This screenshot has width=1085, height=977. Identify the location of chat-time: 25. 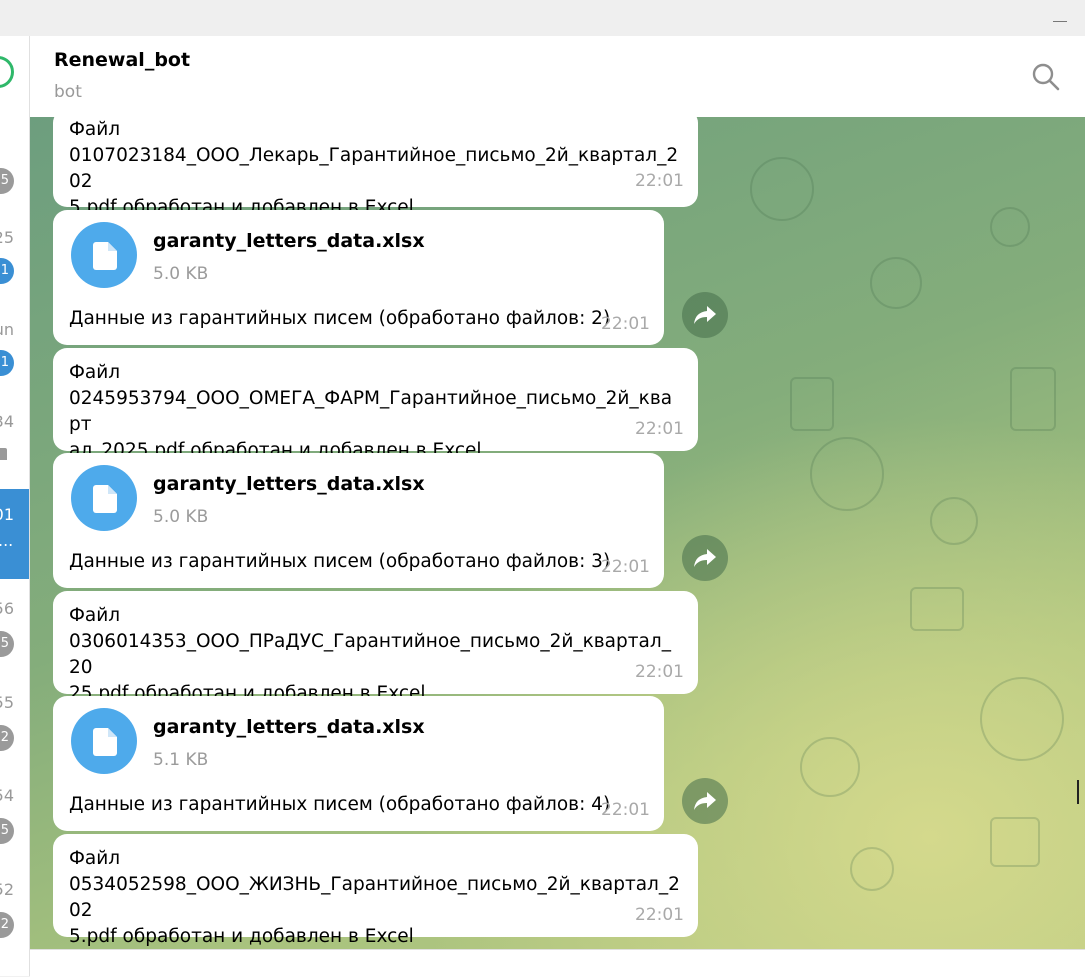
(7, 237).